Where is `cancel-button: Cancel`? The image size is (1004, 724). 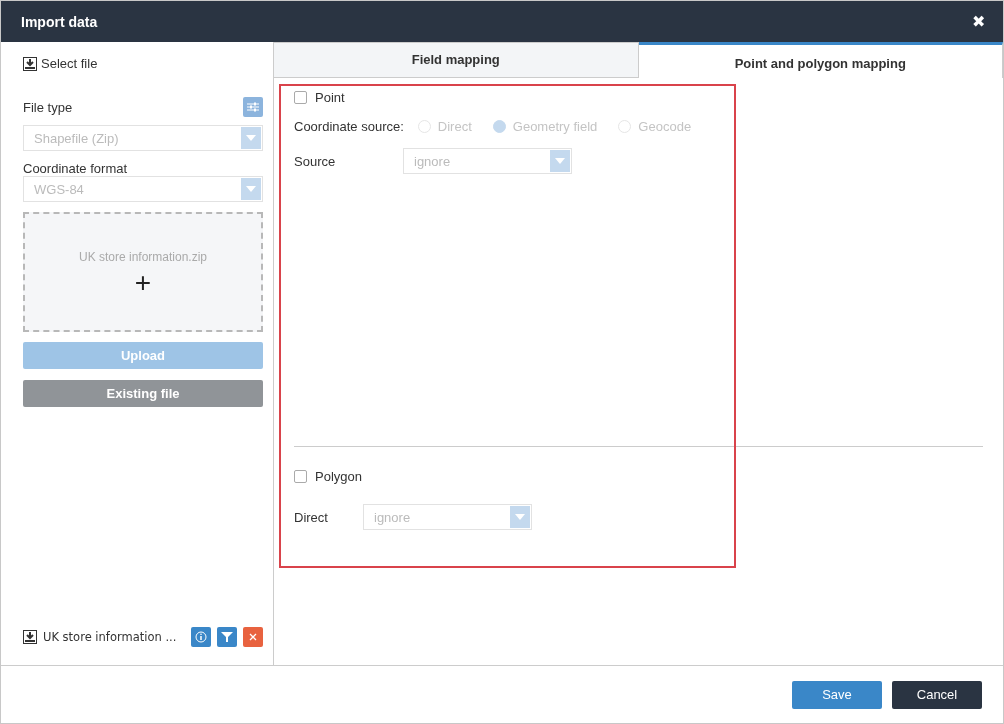
cancel-button: Cancel is located at coordinates (937, 694).